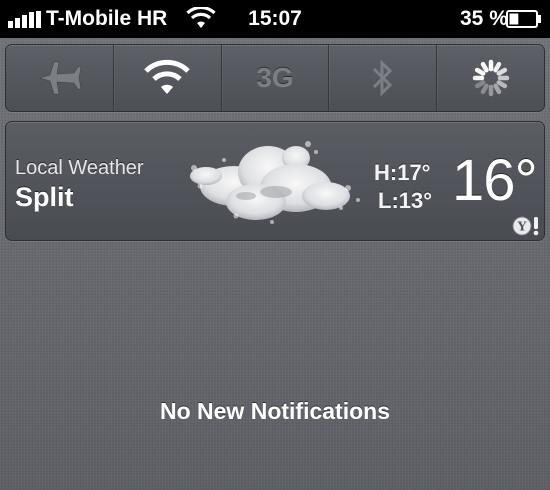 The width and height of the screenshot is (550, 490). Describe the element at coordinates (495, 180) in the screenshot. I see `weather-temperature: 16°` at that location.